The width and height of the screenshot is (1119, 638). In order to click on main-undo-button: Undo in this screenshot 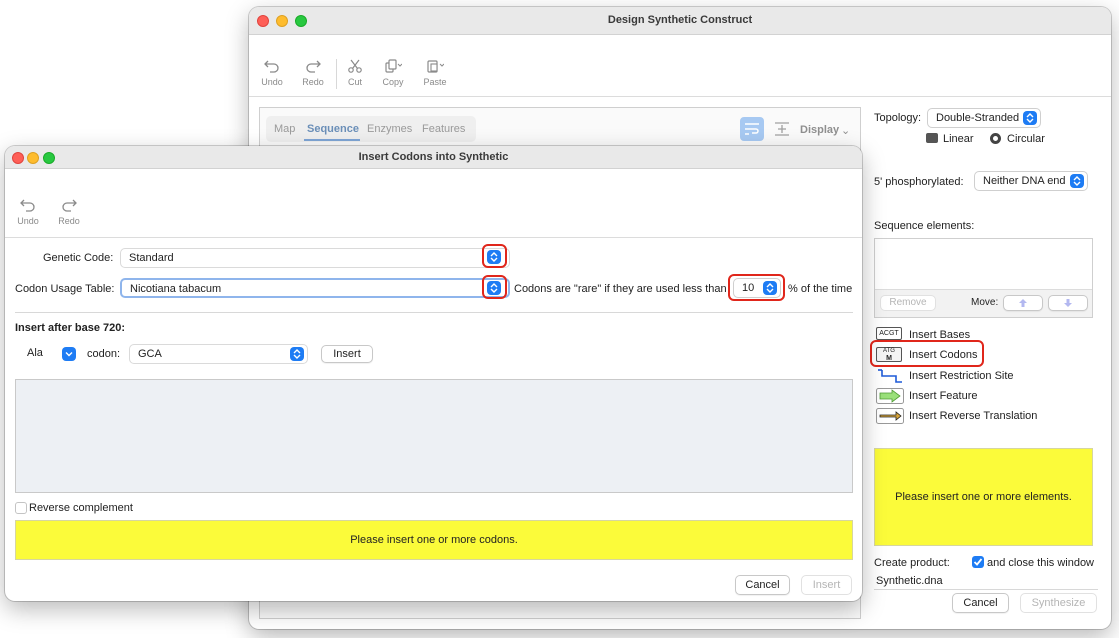, I will do `click(272, 73)`.